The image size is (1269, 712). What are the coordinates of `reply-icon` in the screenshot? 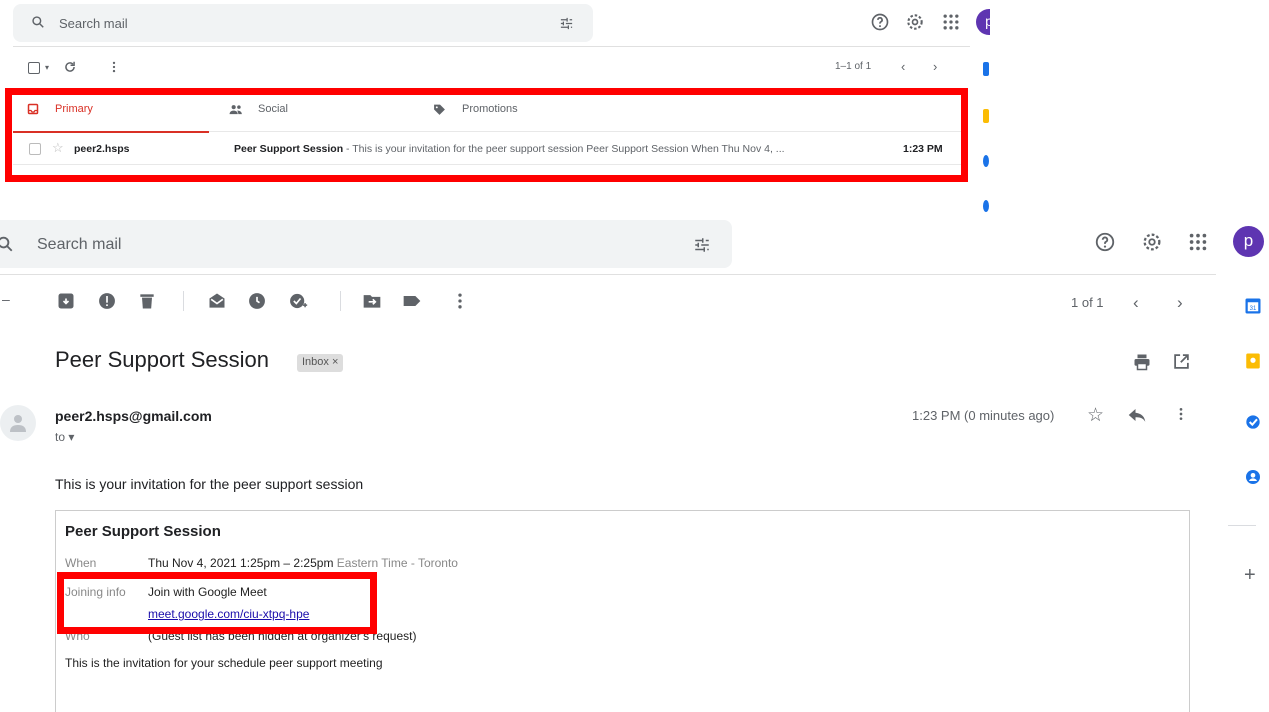 It's located at (1137, 415).